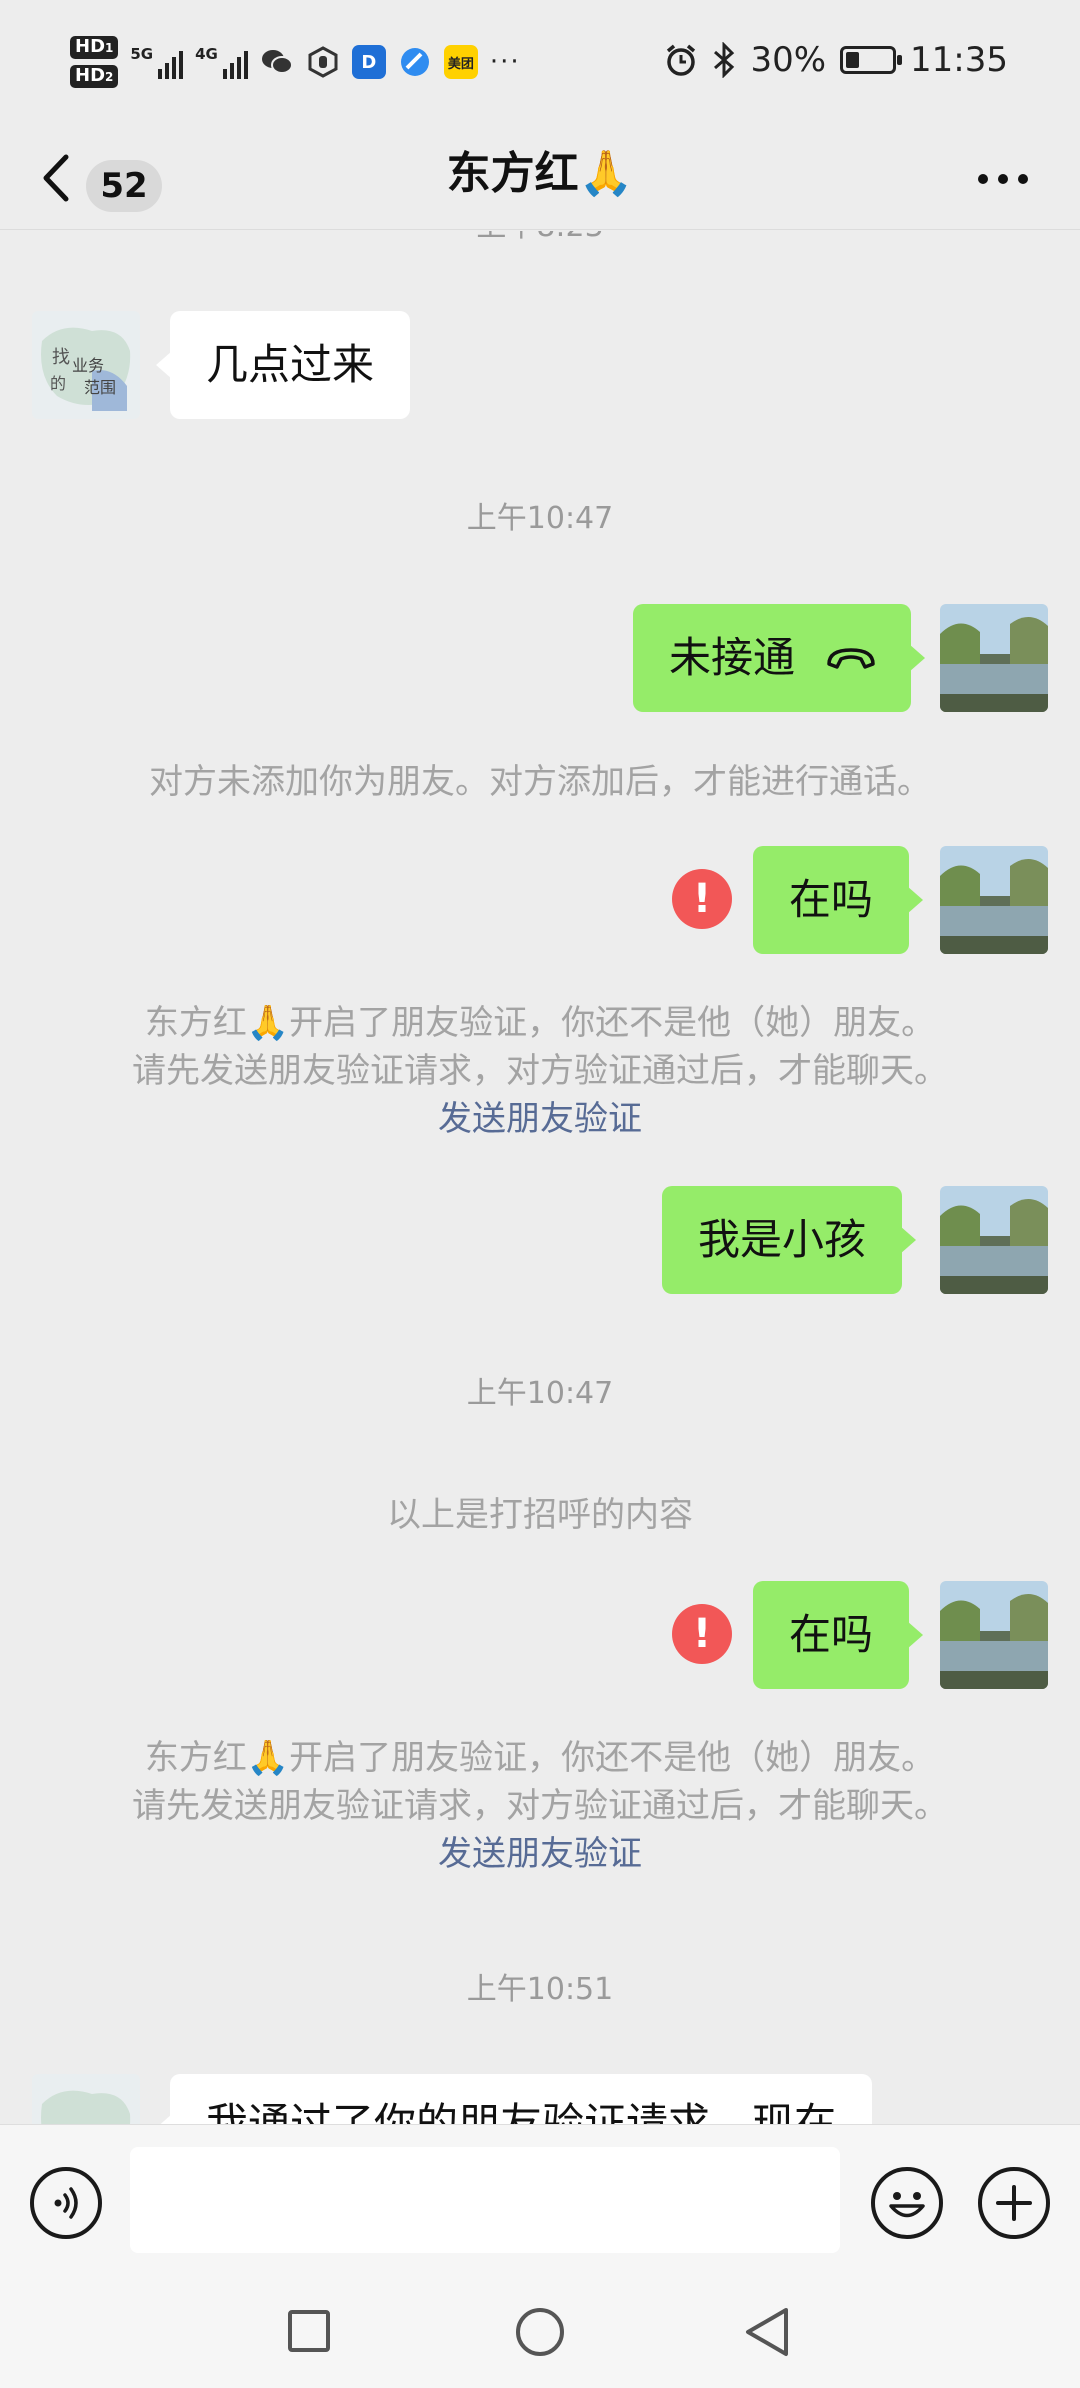 The image size is (1080, 2388). I want to click on emoji-icon, so click(907, 2205).